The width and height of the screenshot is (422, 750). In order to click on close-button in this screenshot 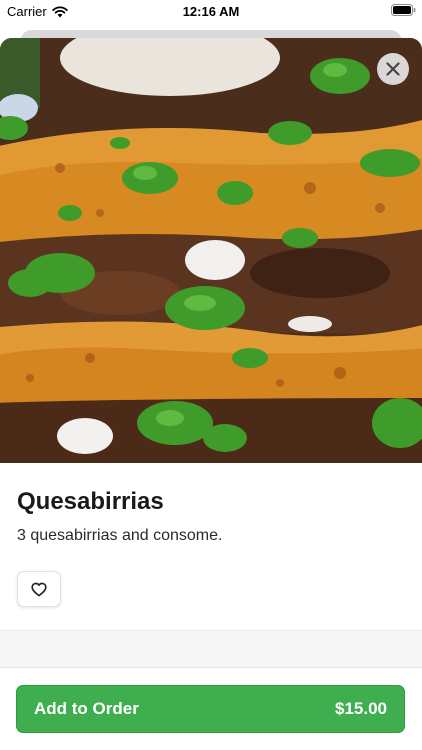, I will do `click(393, 69)`.